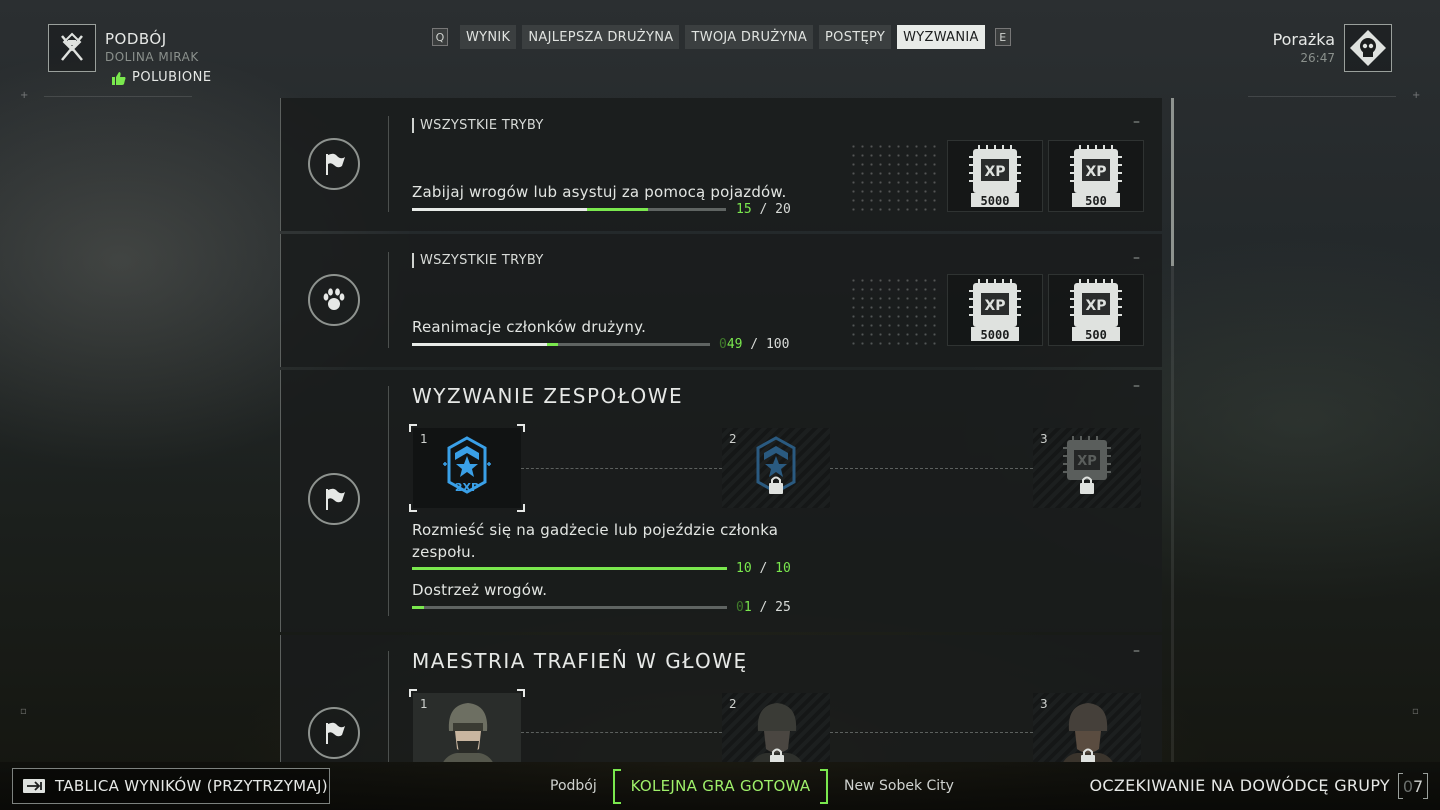  Describe the element at coordinates (749, 37) in the screenshot. I see `tab-your-squad: TWOJA DRUŻYNA` at that location.